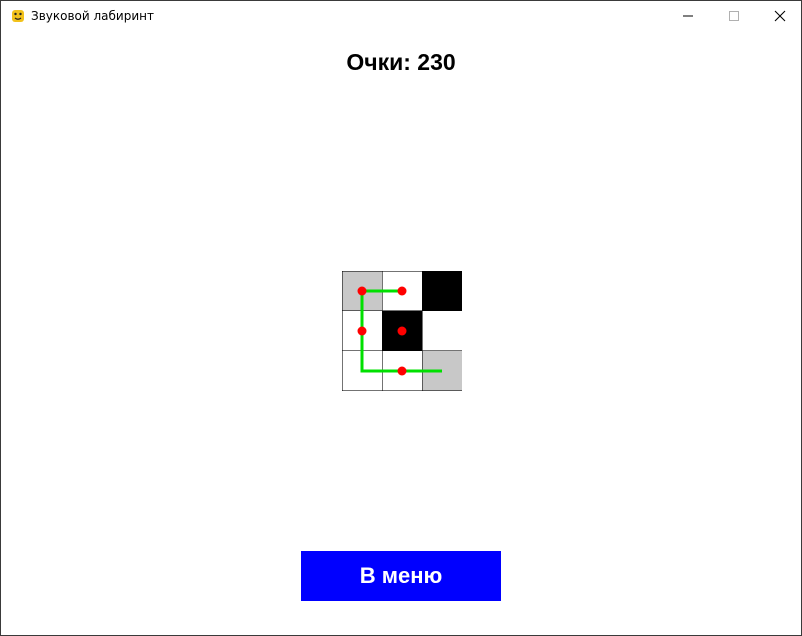  I want to click on maximize-button, so click(734, 16).